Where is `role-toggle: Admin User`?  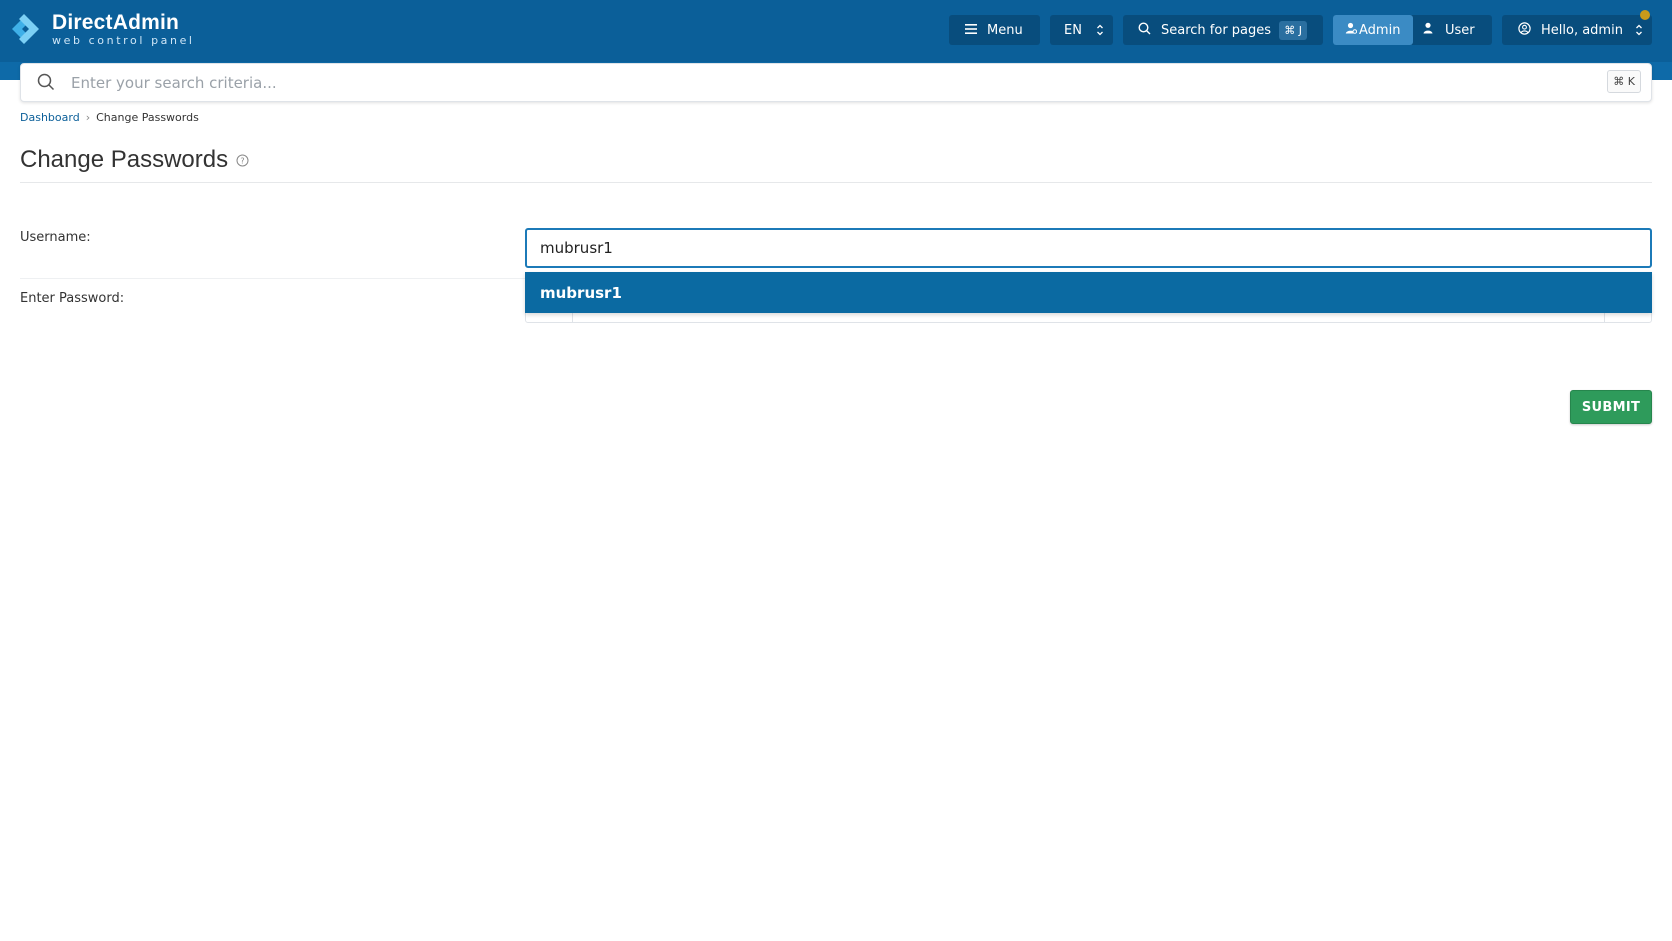 role-toggle: Admin User is located at coordinates (1412, 30).